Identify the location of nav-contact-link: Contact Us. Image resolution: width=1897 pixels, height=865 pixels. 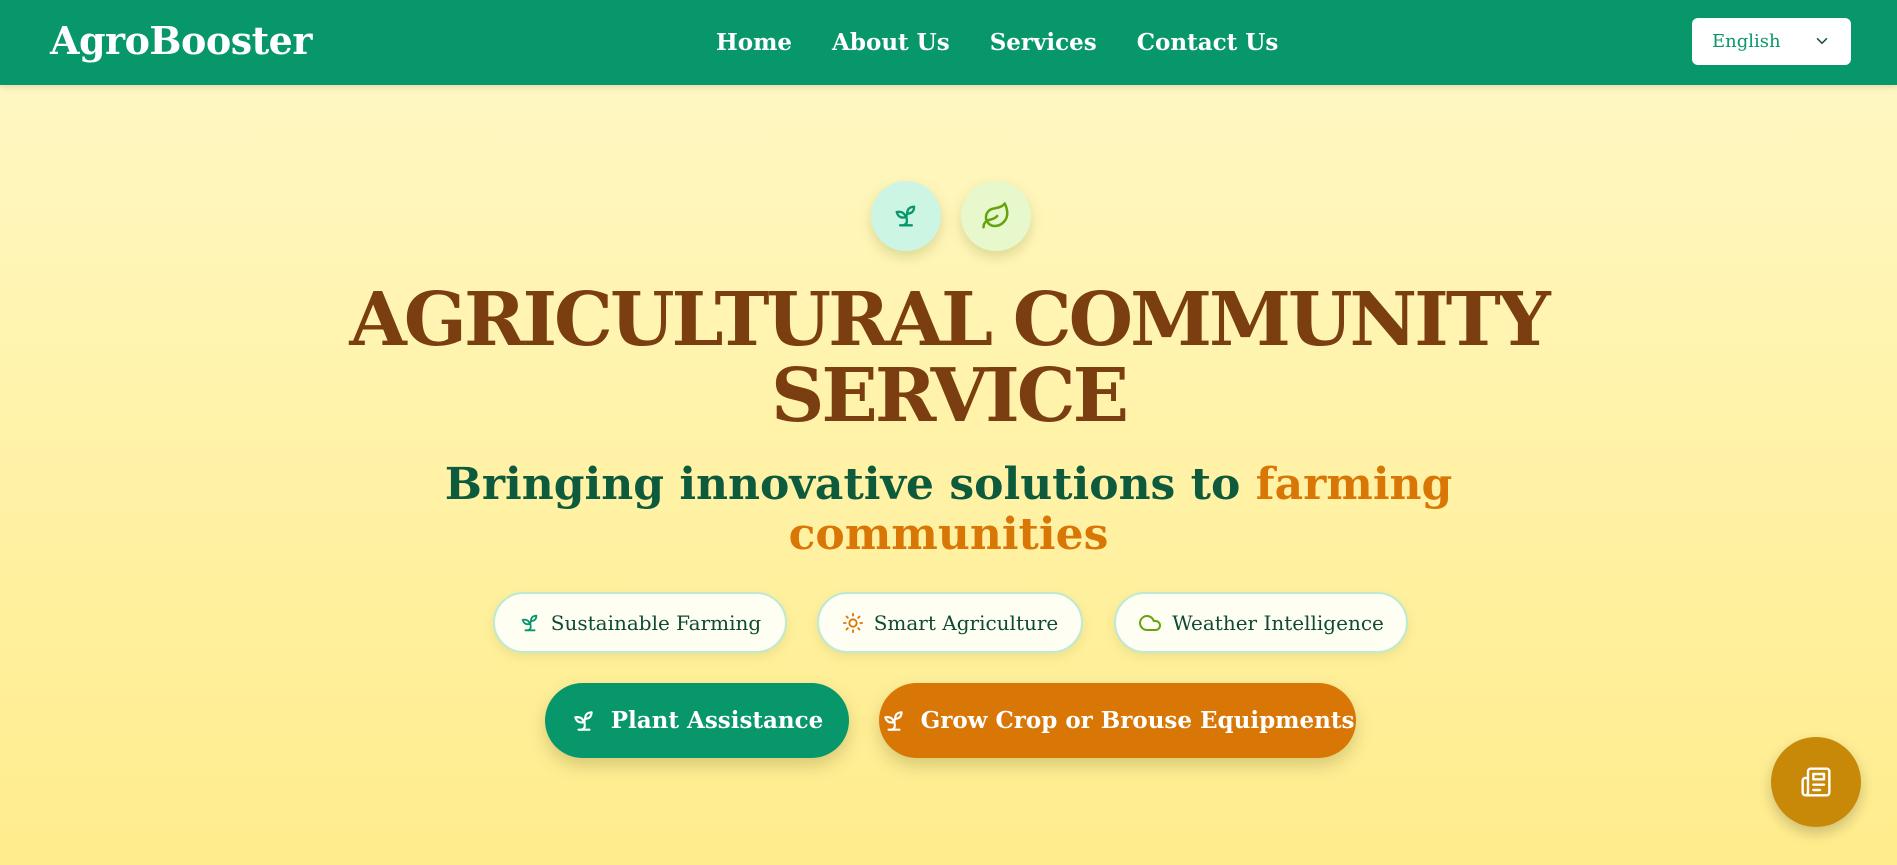
(1208, 42).